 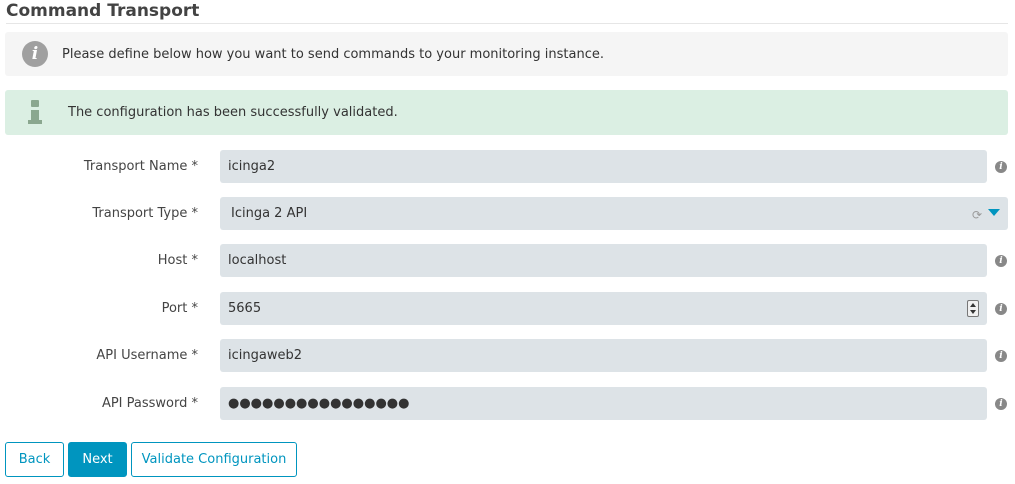 I want to click on port-row: Port * 5665 i, so click(x=507, y=309).